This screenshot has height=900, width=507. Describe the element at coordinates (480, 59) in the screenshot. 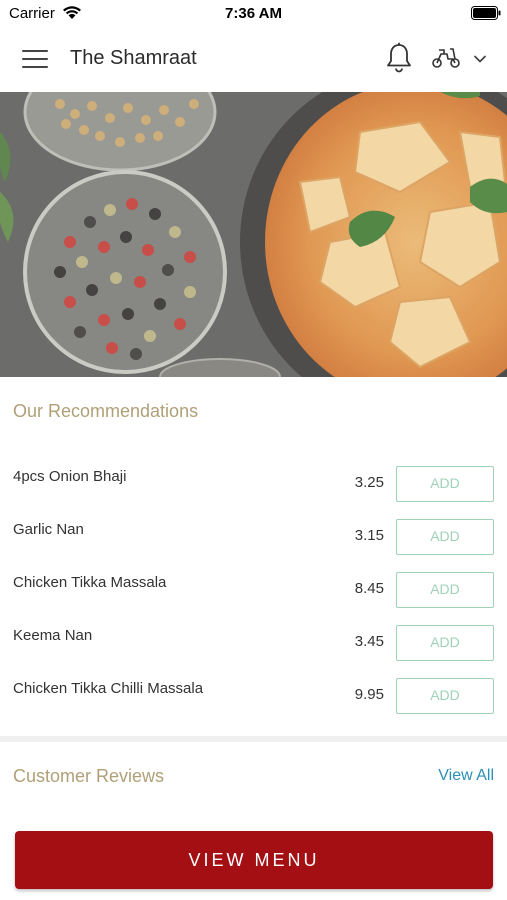

I see `chevron-down-icon` at that location.